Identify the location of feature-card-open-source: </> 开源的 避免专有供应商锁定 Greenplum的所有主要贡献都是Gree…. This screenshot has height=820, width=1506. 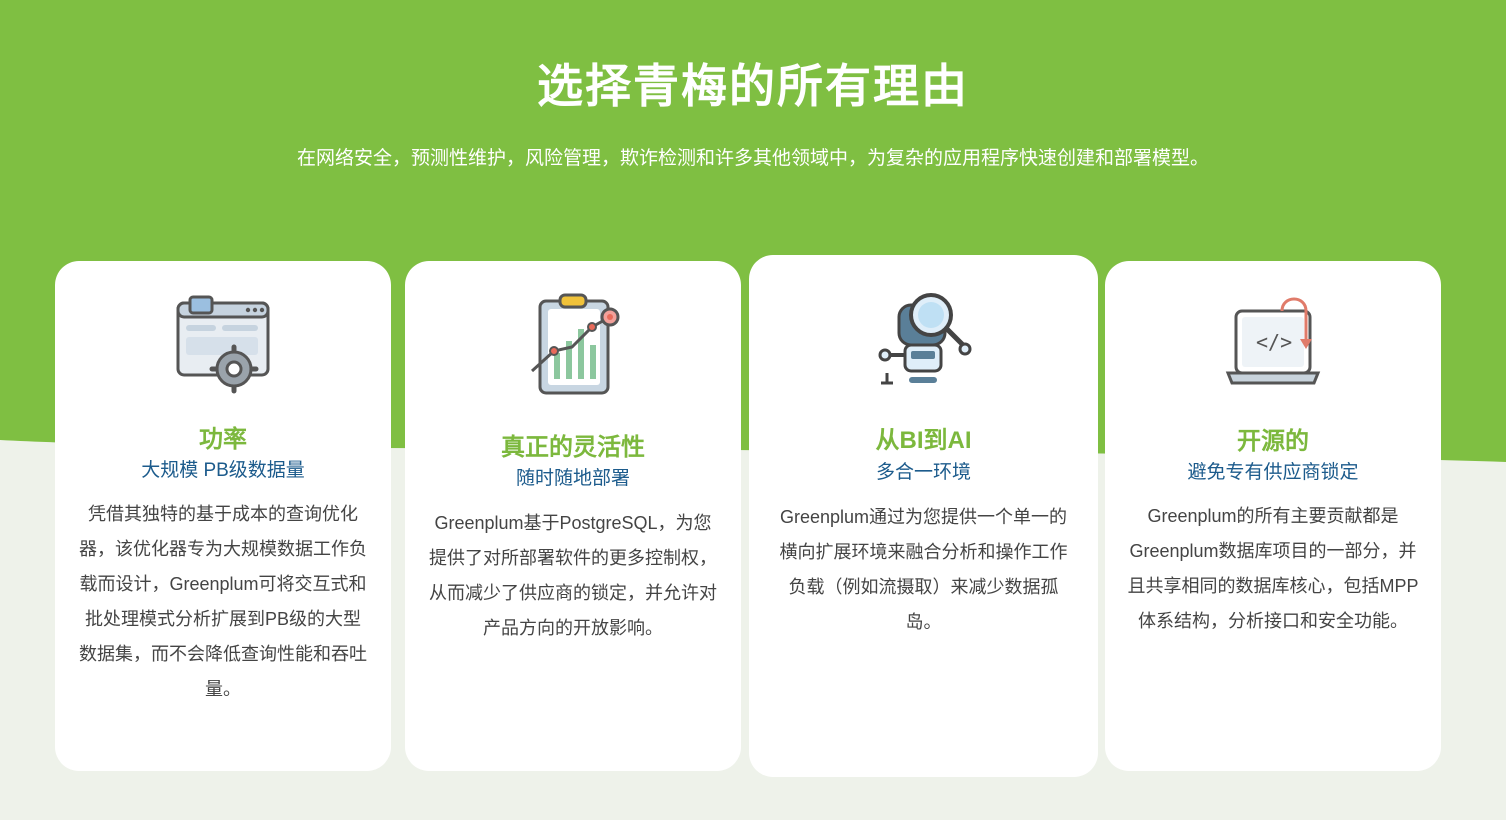
(1273, 516).